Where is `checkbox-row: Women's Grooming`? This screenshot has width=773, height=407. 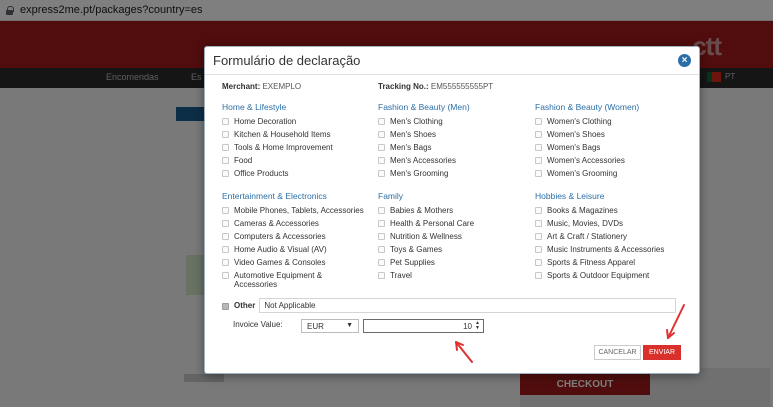
checkbox-row: Women's Grooming is located at coordinates (610, 173).